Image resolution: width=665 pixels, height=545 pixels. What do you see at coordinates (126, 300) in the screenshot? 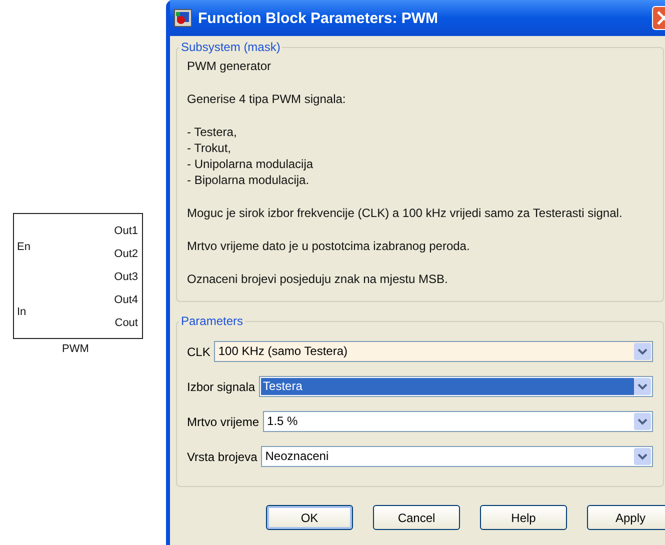
I see `output-port-label: Out4` at bounding box center [126, 300].